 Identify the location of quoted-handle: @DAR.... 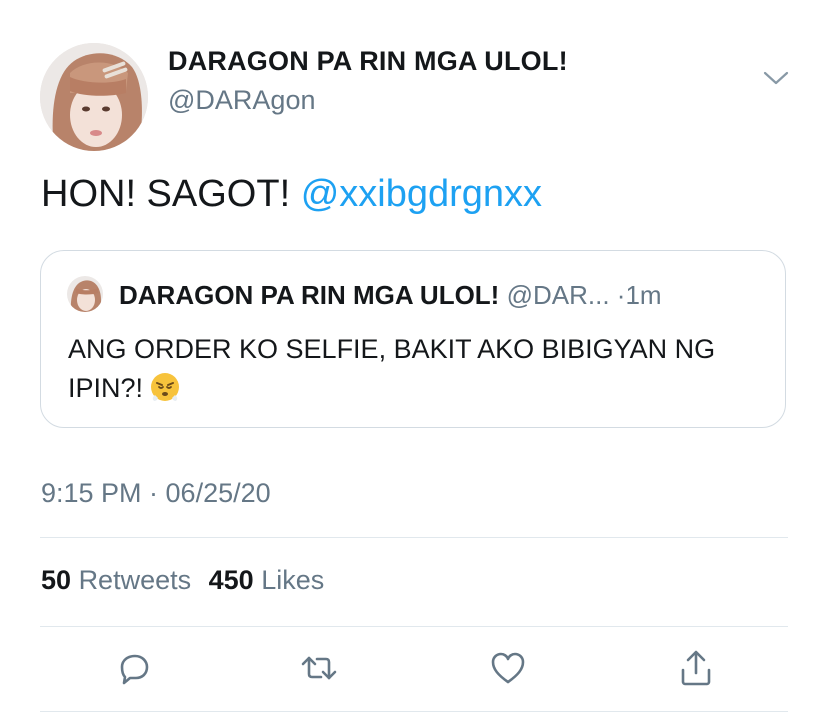
(558, 295).